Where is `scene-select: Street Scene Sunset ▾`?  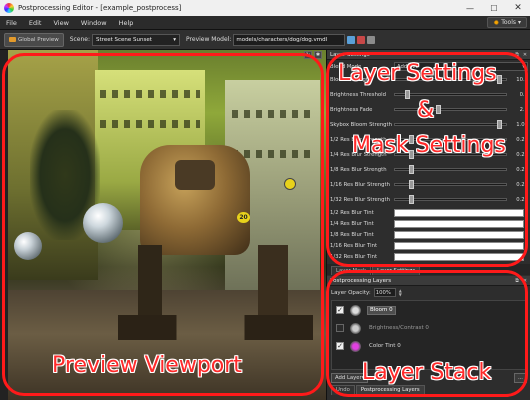
scene-select: Street Scene Sunset ▾ is located at coordinates (136, 39).